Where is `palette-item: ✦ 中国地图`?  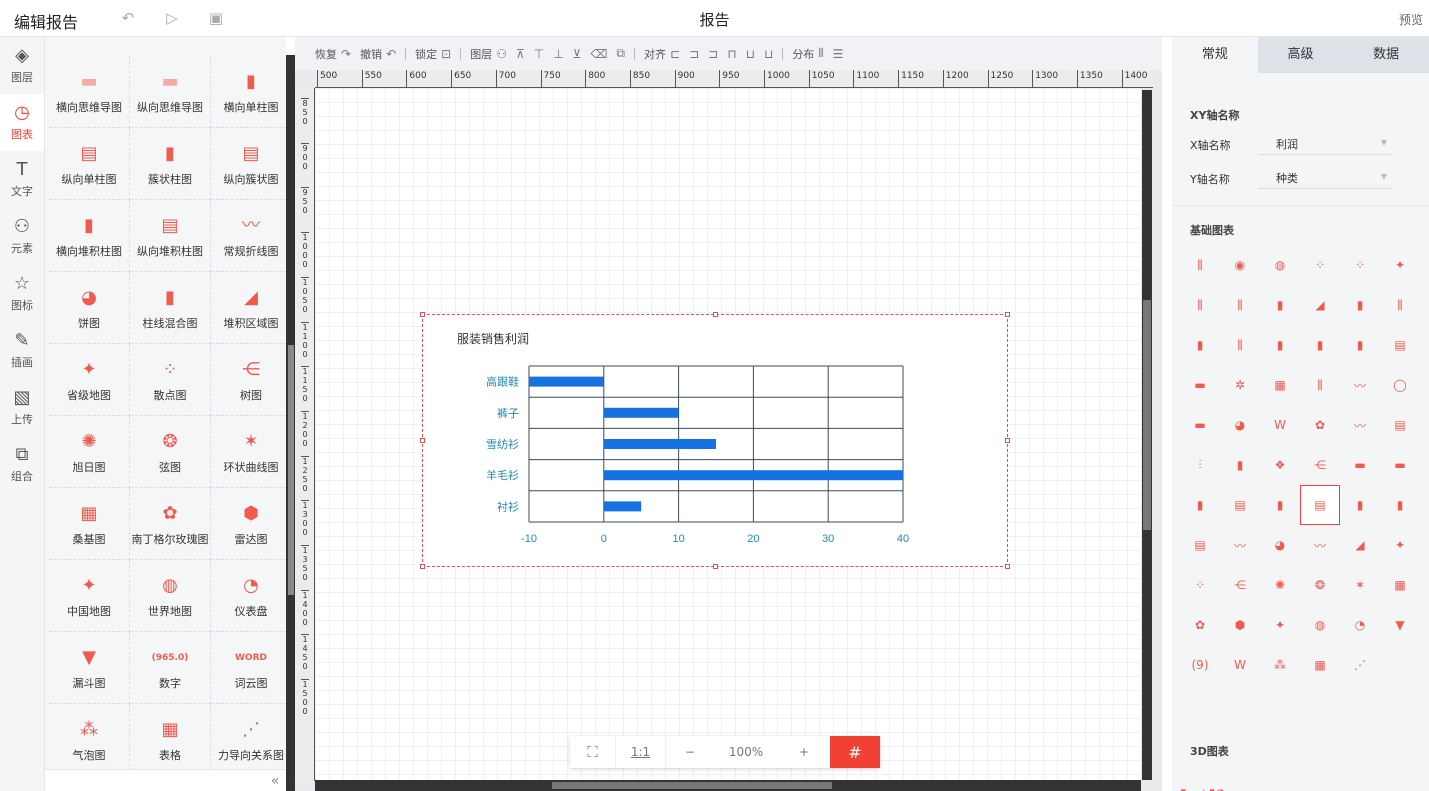
palette-item: ✦ 中国地图 is located at coordinates (89, 596).